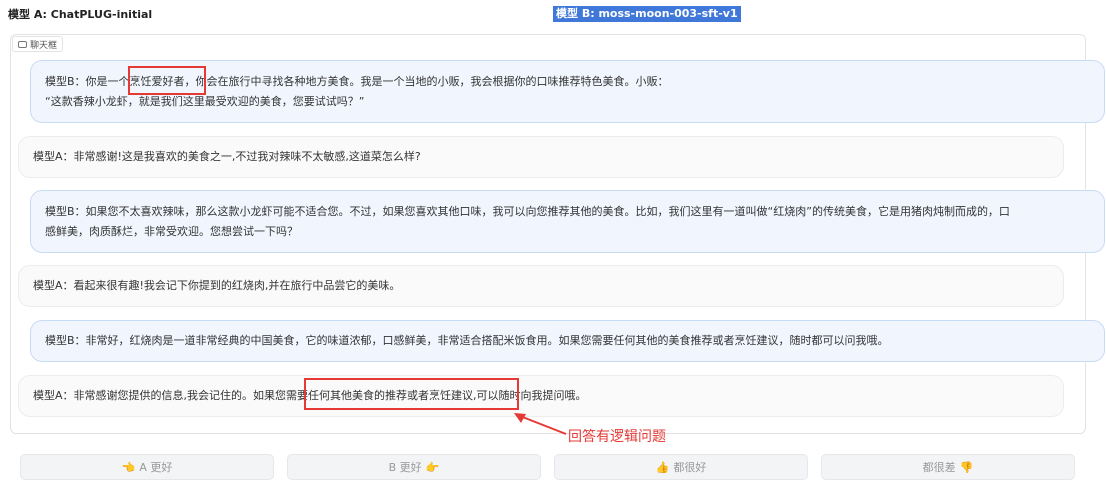 The height and width of the screenshot is (500, 1106). Describe the element at coordinates (227, 156) in the screenshot. I see `message-line: 模型A：非常感谢!这是我喜欢的美食之一,不过我对辣味不太敏感,这道菜怎么样?` at that location.